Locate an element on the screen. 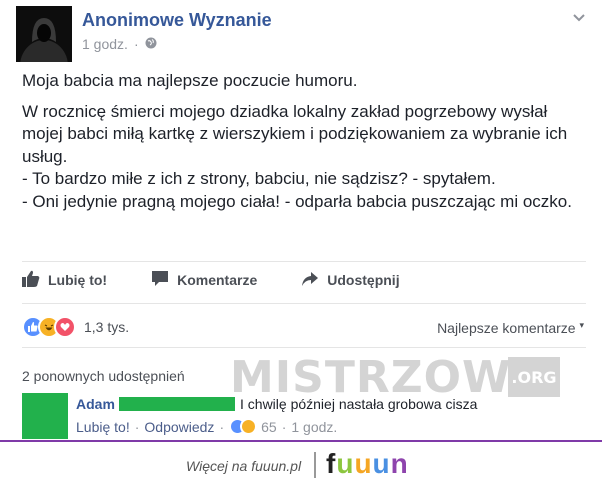  reactions-summary: 1,3 tys. is located at coordinates (75, 327).